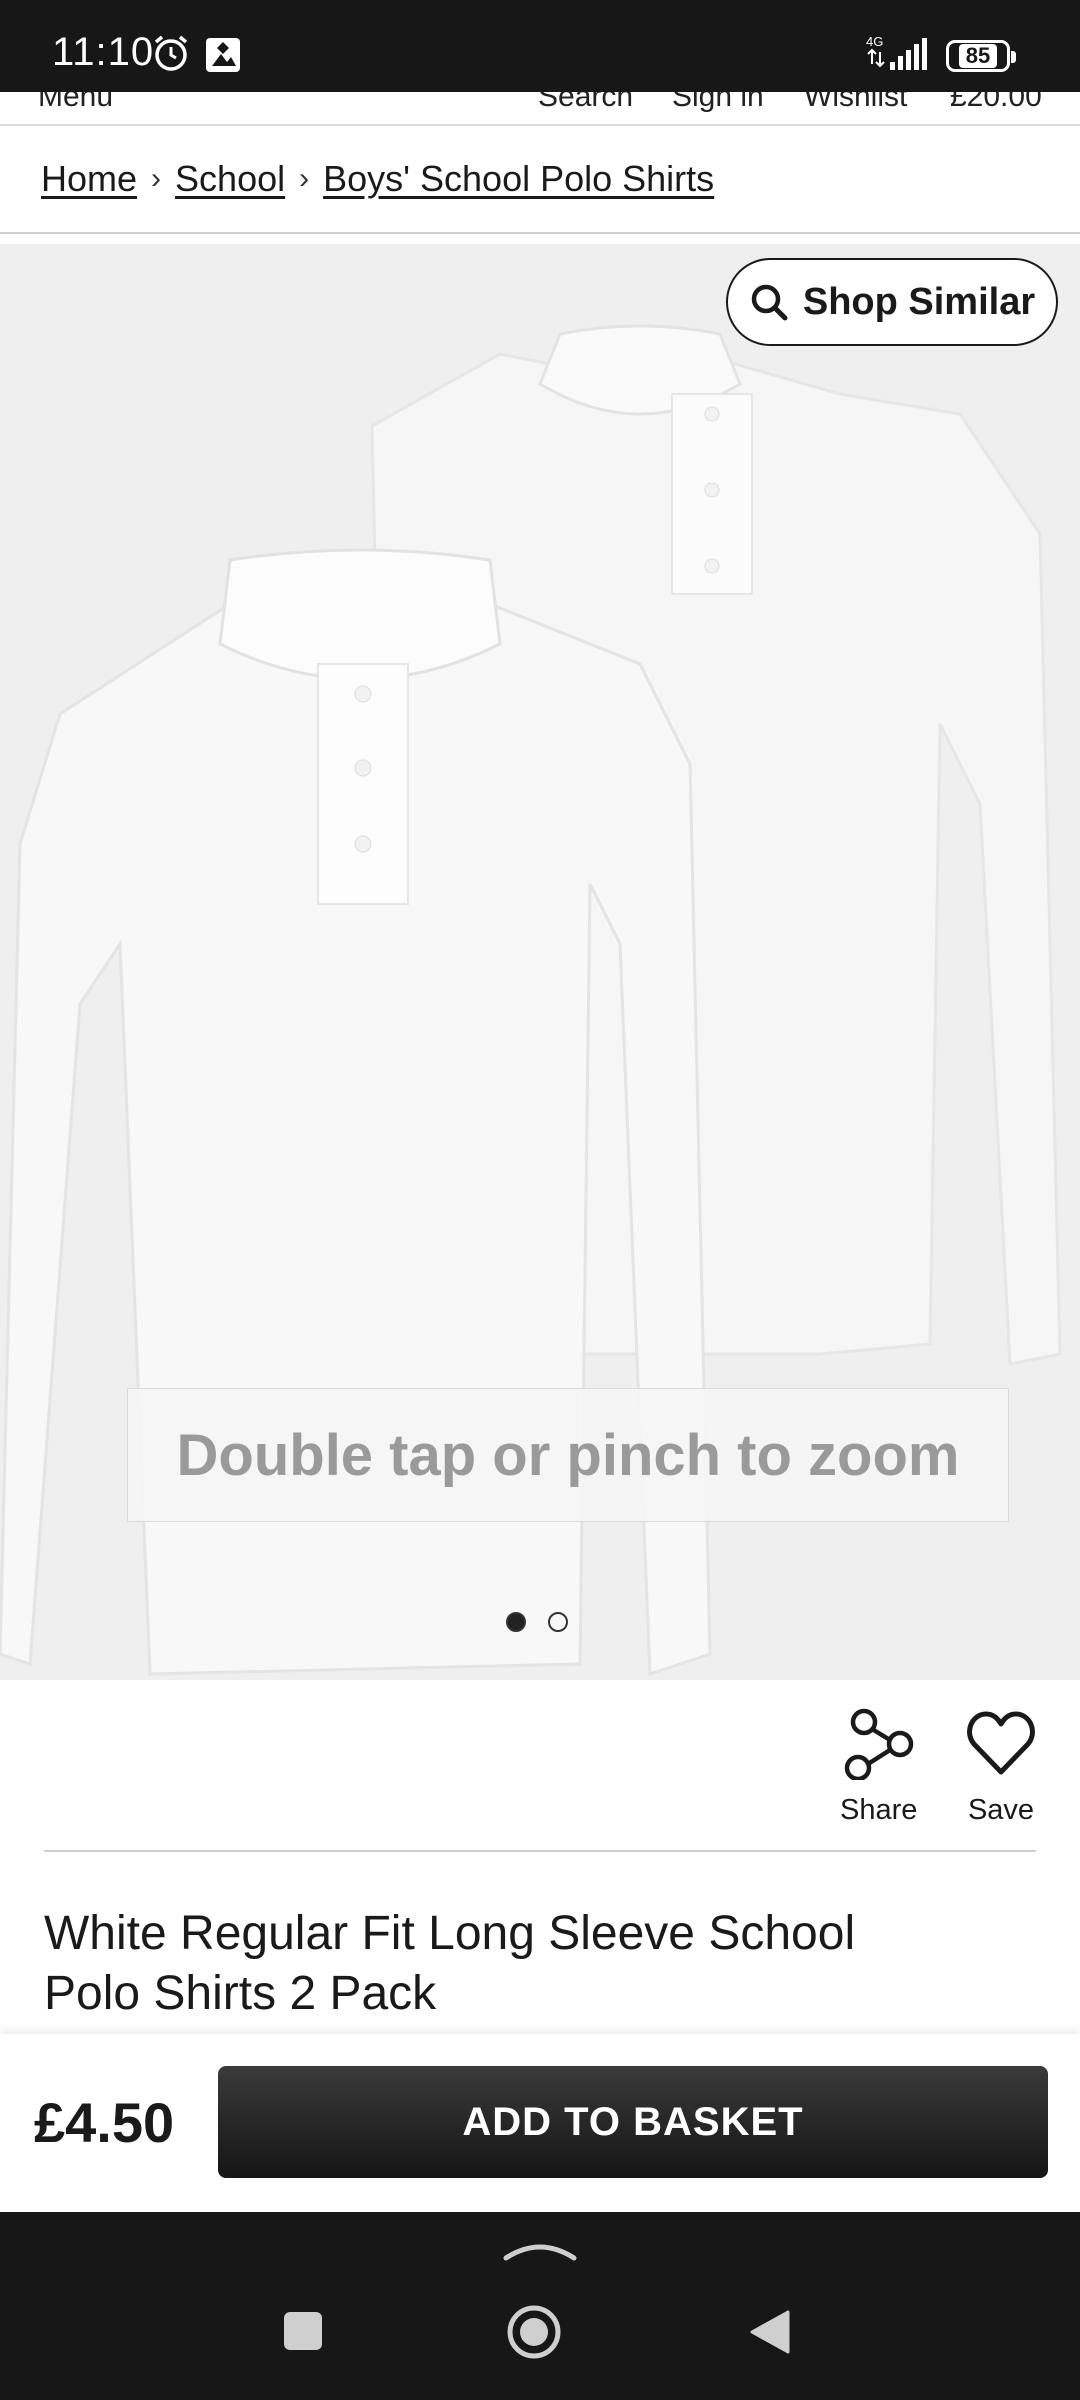  I want to click on breadcrumb-boys-polo-shirts: Boys' School Polo Shirts, so click(518, 179).